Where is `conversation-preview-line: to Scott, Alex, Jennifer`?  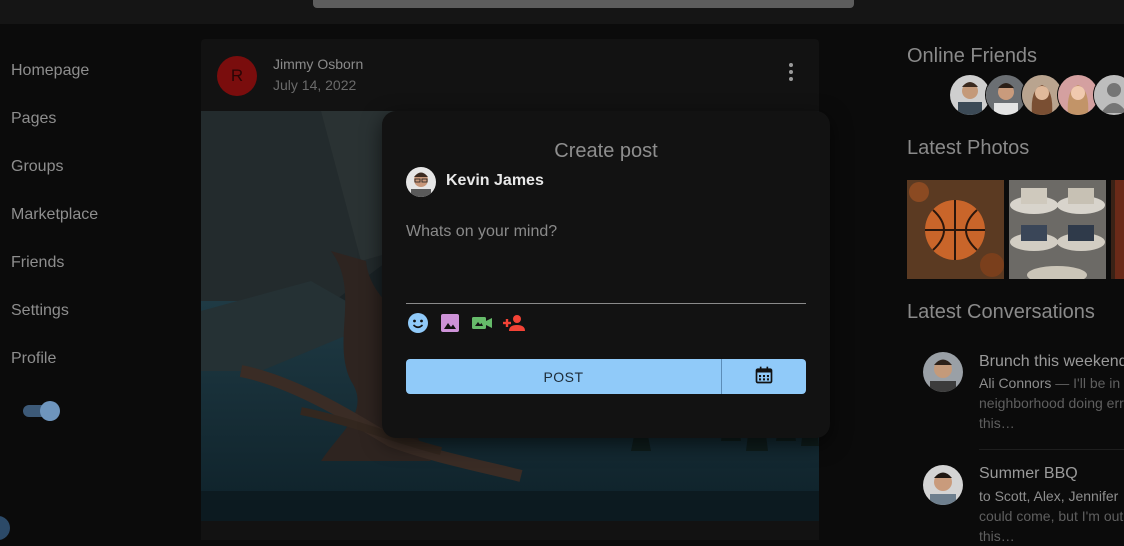 conversation-preview-line: to Scott, Alex, Jennifer is located at coordinates (1048, 496).